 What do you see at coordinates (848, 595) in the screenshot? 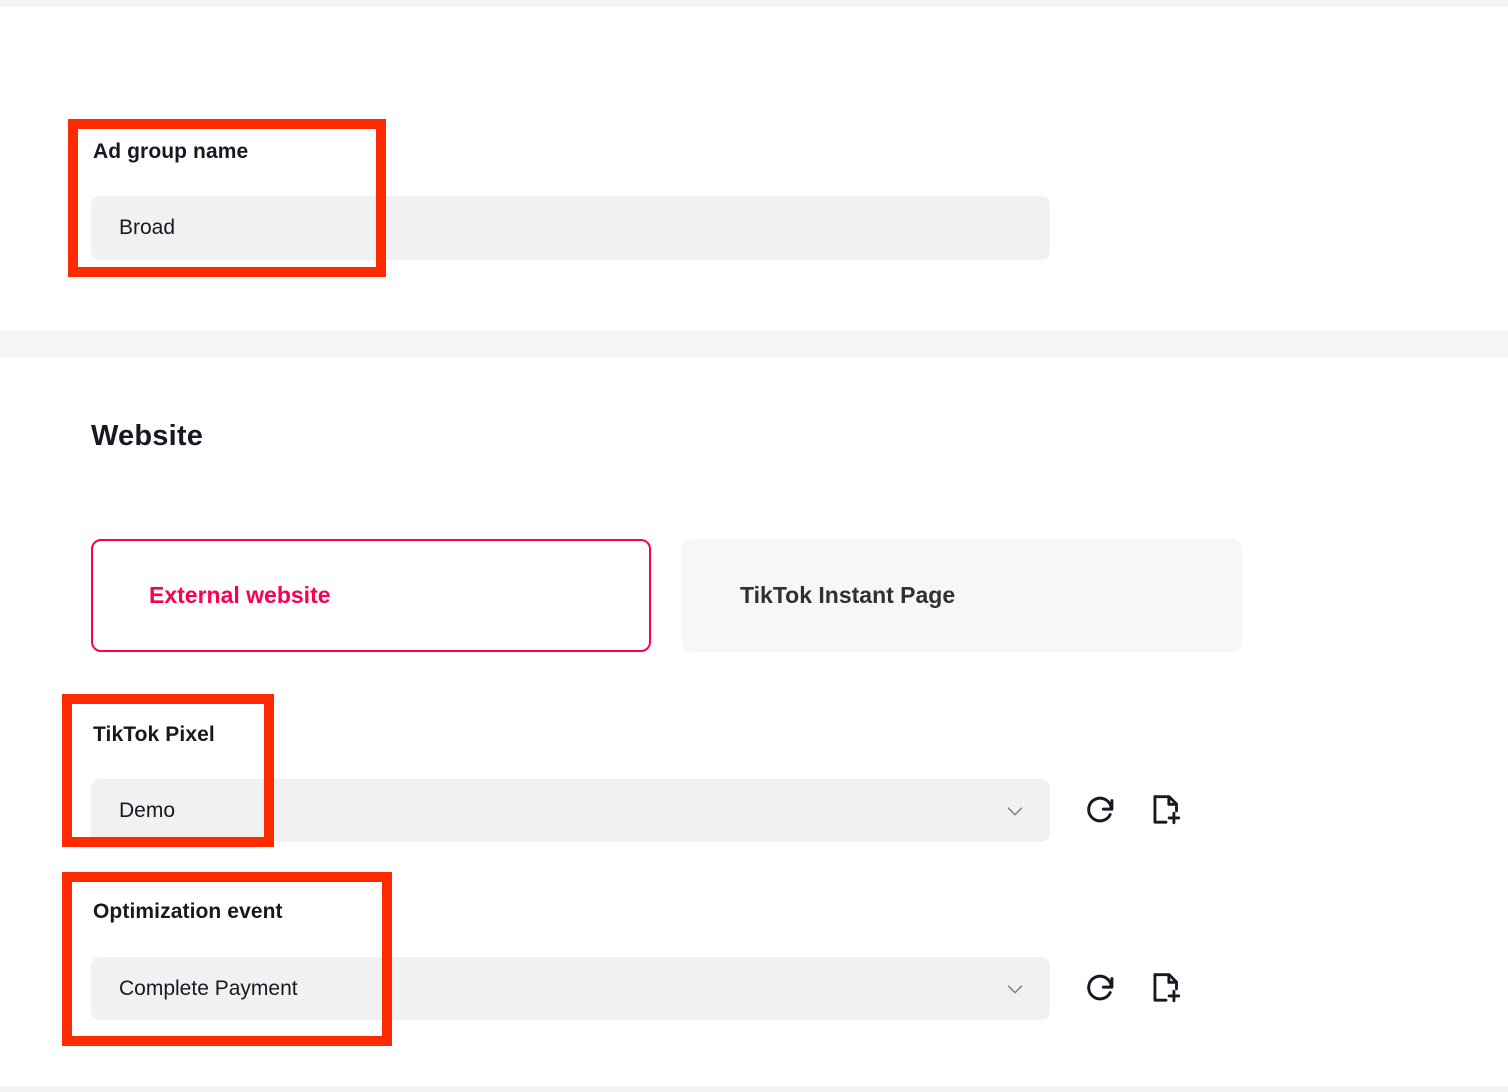
I see `tab-tiktok-instant-page-label: TikTok Instant Page` at bounding box center [848, 595].